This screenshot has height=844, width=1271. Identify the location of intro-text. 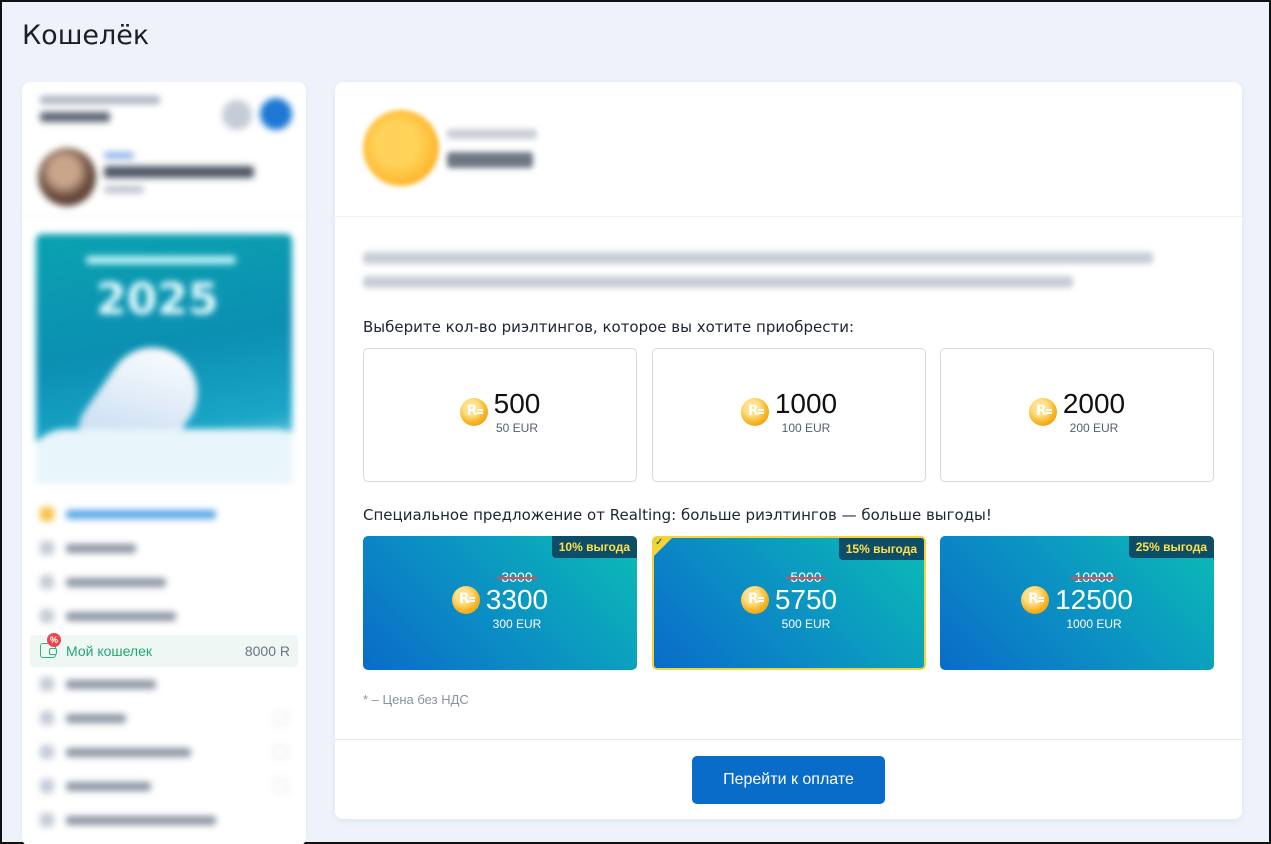
(763, 276).